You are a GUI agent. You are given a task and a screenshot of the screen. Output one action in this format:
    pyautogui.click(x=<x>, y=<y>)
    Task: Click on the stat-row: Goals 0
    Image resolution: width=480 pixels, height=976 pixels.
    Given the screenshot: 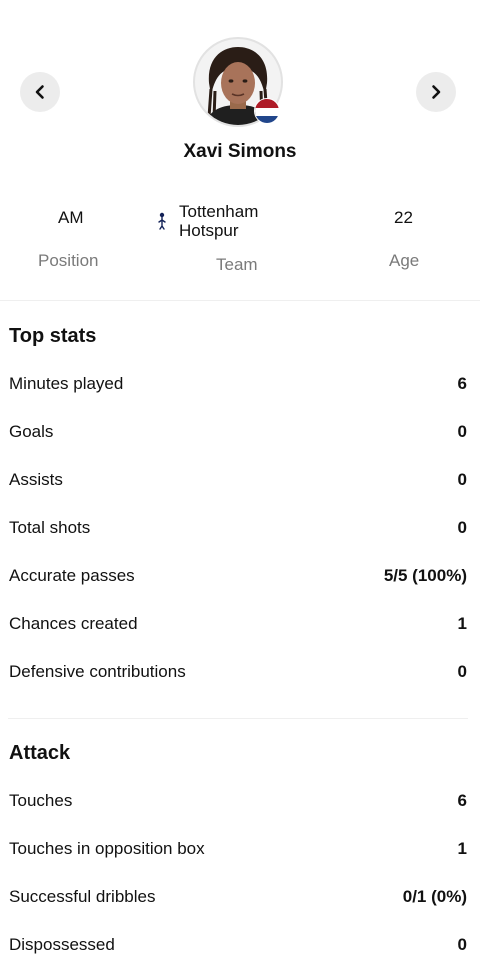 What is the action you would take?
    pyautogui.click(x=238, y=434)
    